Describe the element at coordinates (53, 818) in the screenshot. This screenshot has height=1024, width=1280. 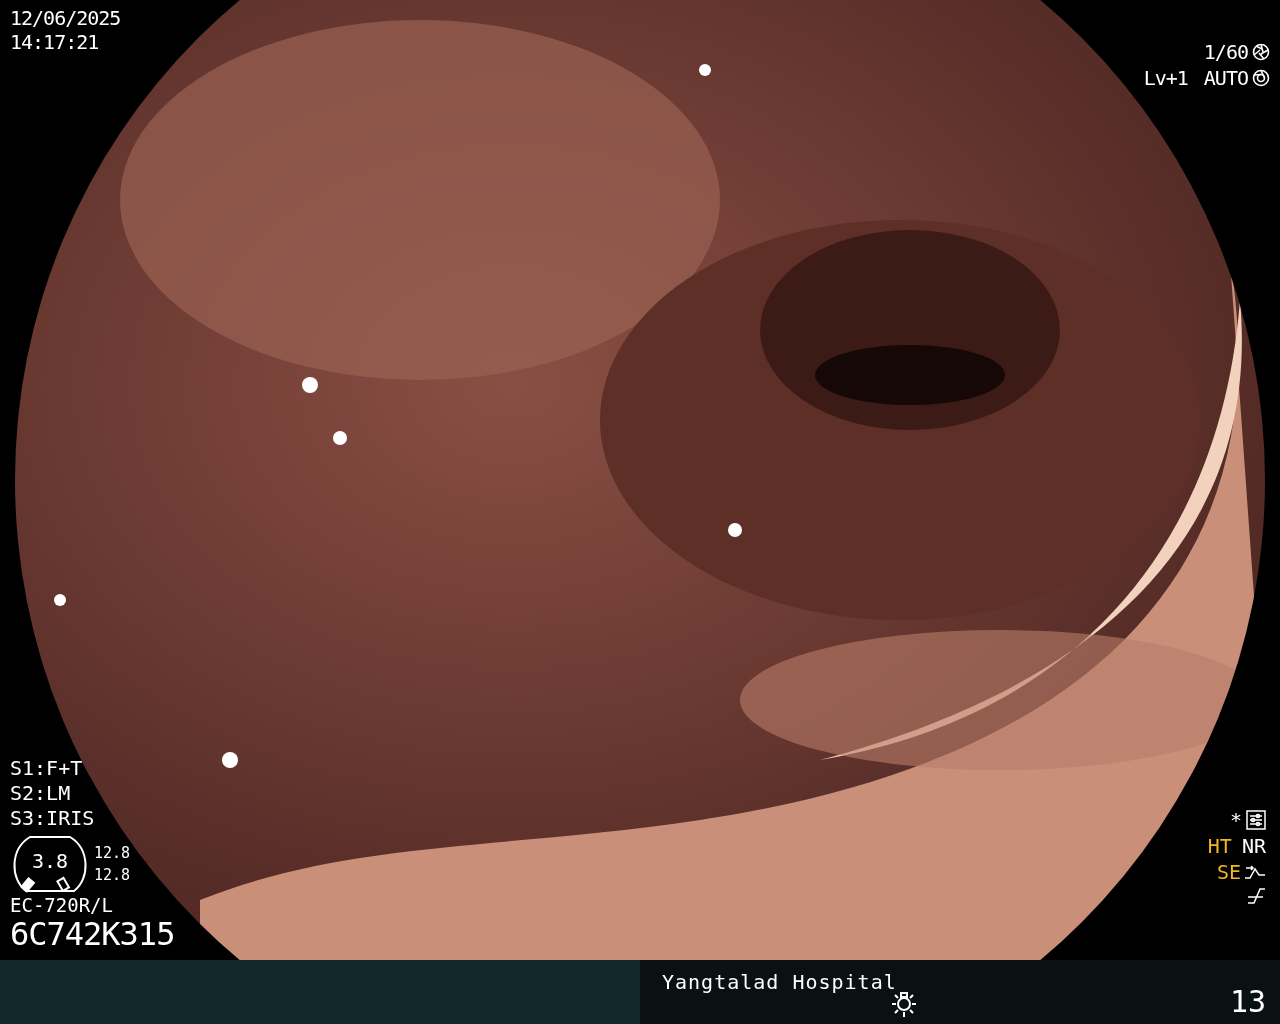
I see `switch-setting-text: S3:IRIS` at that location.